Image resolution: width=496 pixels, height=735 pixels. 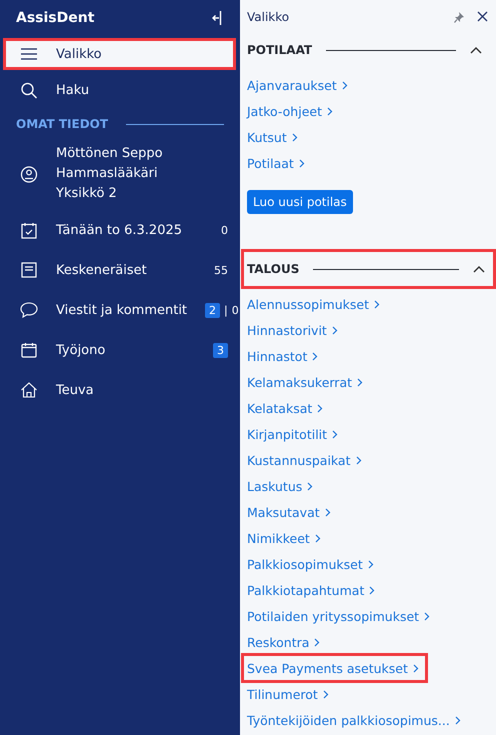 I want to click on panel-title: Valikko, so click(x=268, y=17).